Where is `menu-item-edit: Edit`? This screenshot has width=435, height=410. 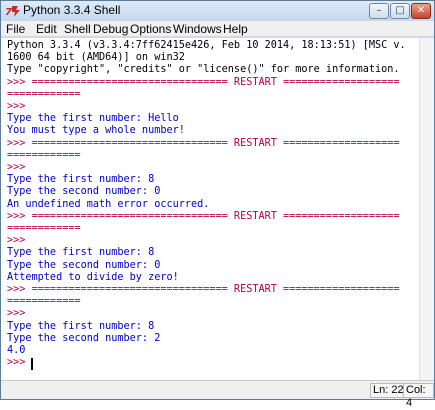
menu-item-edit: Edit is located at coordinates (46, 29).